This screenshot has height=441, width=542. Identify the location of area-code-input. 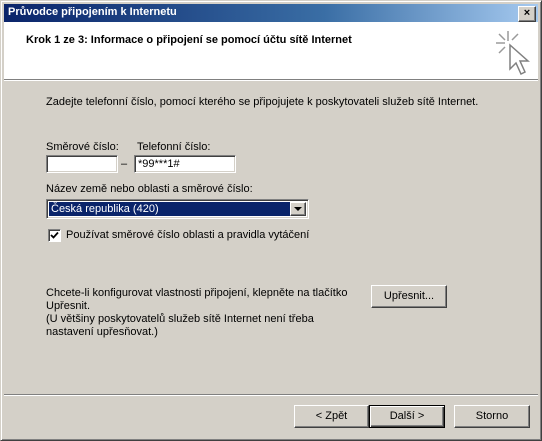
(82, 164).